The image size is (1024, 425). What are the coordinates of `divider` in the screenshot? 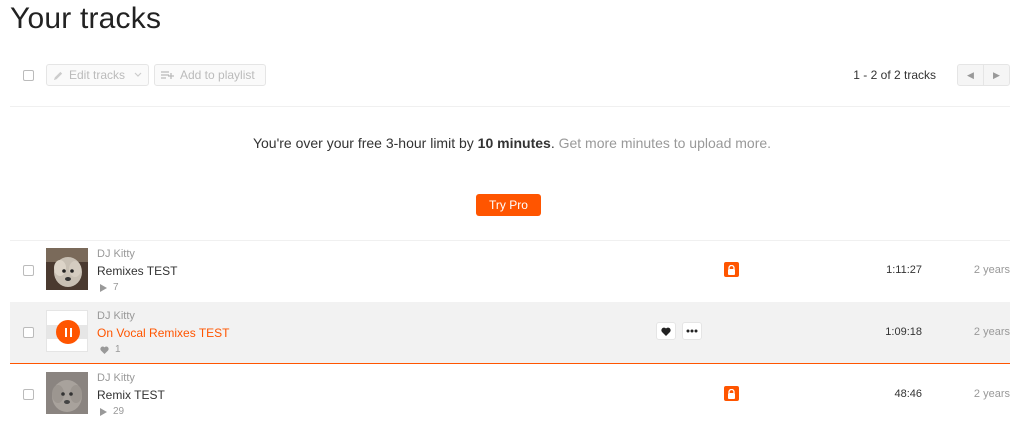 It's located at (510, 106).